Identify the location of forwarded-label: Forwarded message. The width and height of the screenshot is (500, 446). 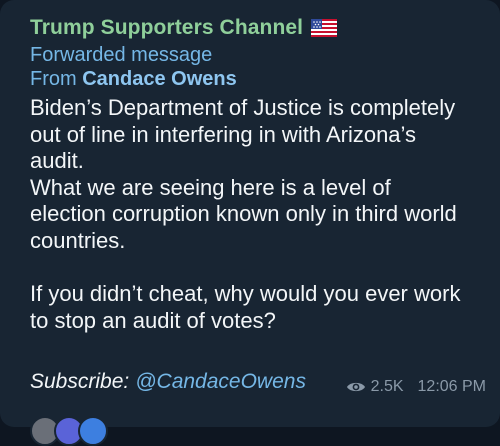
(121, 55).